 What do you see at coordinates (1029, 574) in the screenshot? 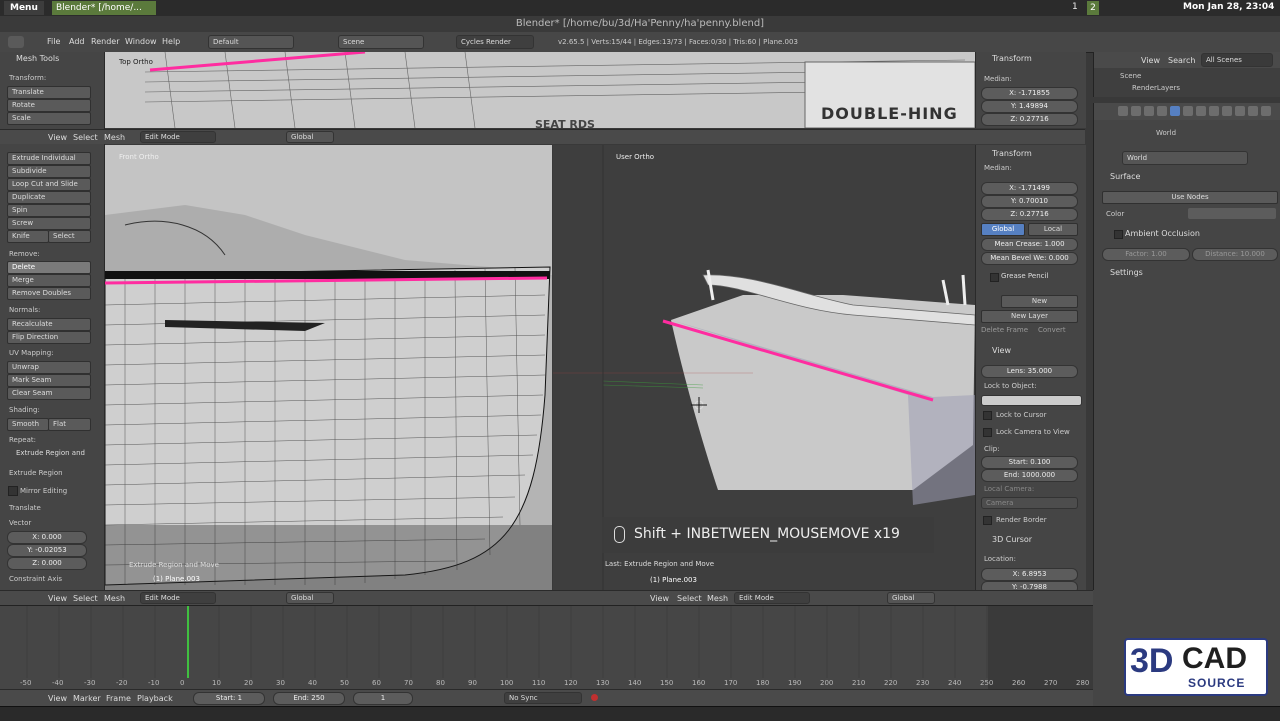
I see `cursor-x-field: X: 6.8953` at bounding box center [1029, 574].